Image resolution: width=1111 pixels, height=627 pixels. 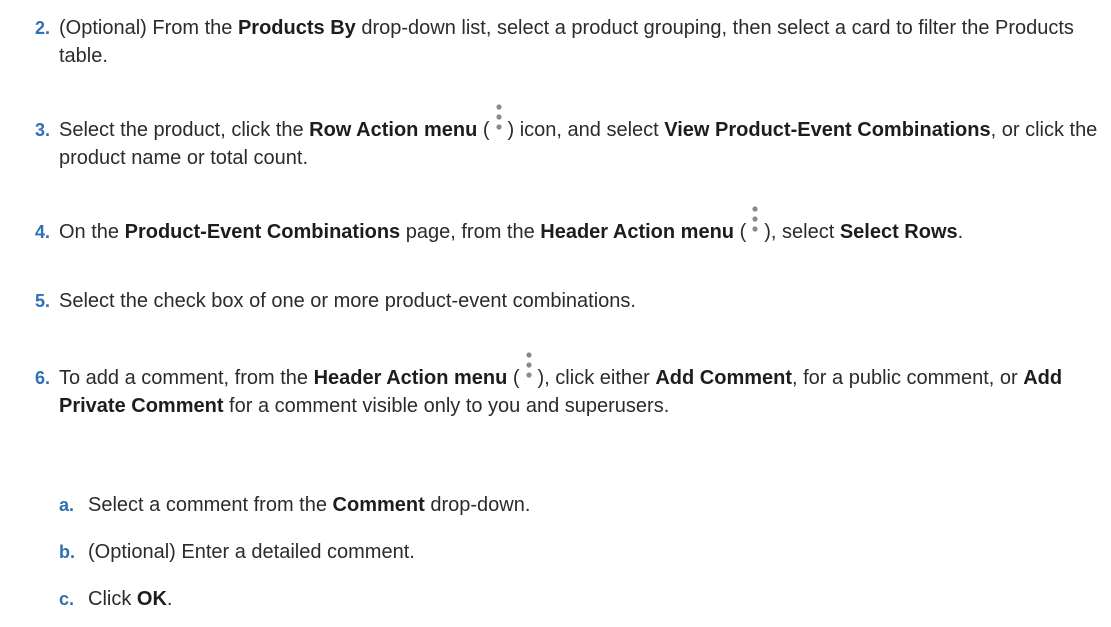 I want to click on step-number: 4., so click(x=43, y=232).